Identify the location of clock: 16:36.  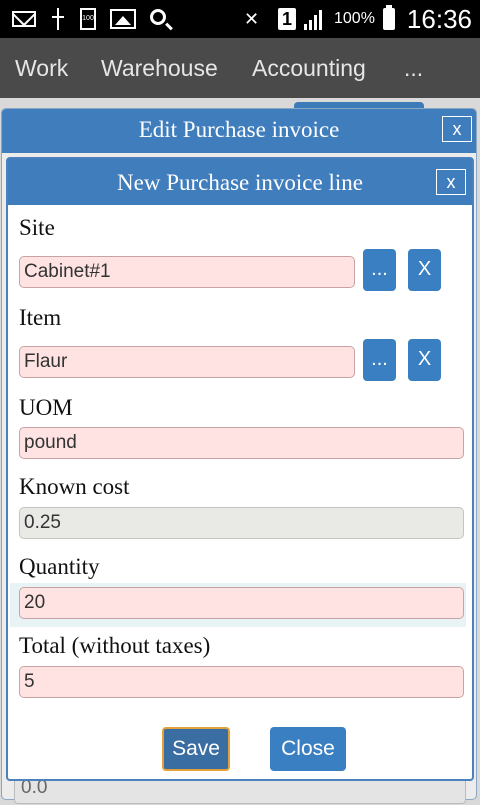
(439, 18).